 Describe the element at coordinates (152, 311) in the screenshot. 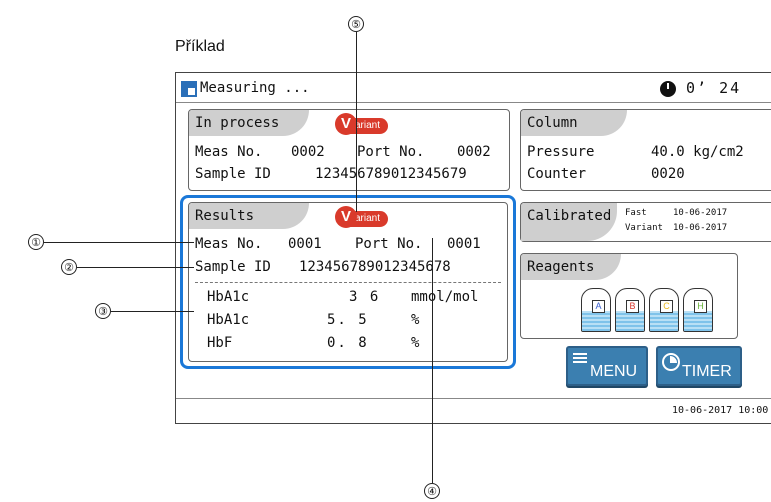

I see `callout-3-leader` at that location.